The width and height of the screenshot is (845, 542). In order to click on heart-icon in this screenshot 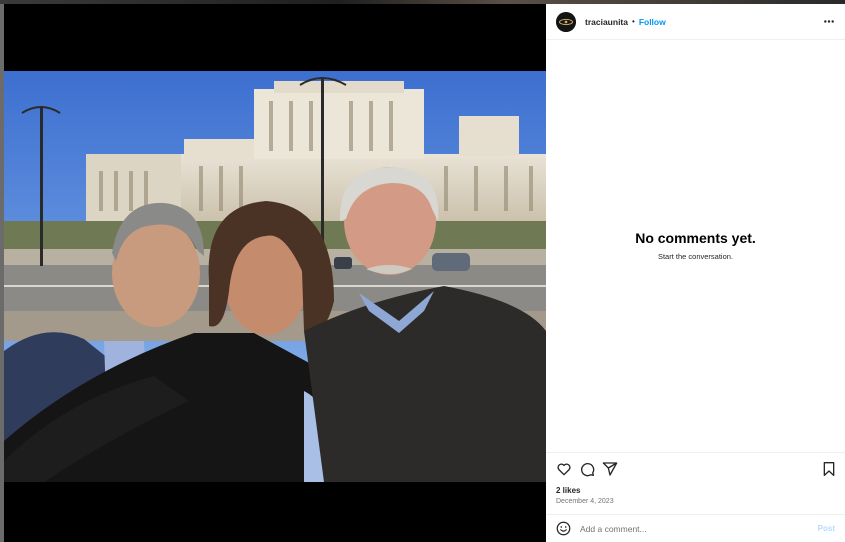, I will do `click(564, 469)`.